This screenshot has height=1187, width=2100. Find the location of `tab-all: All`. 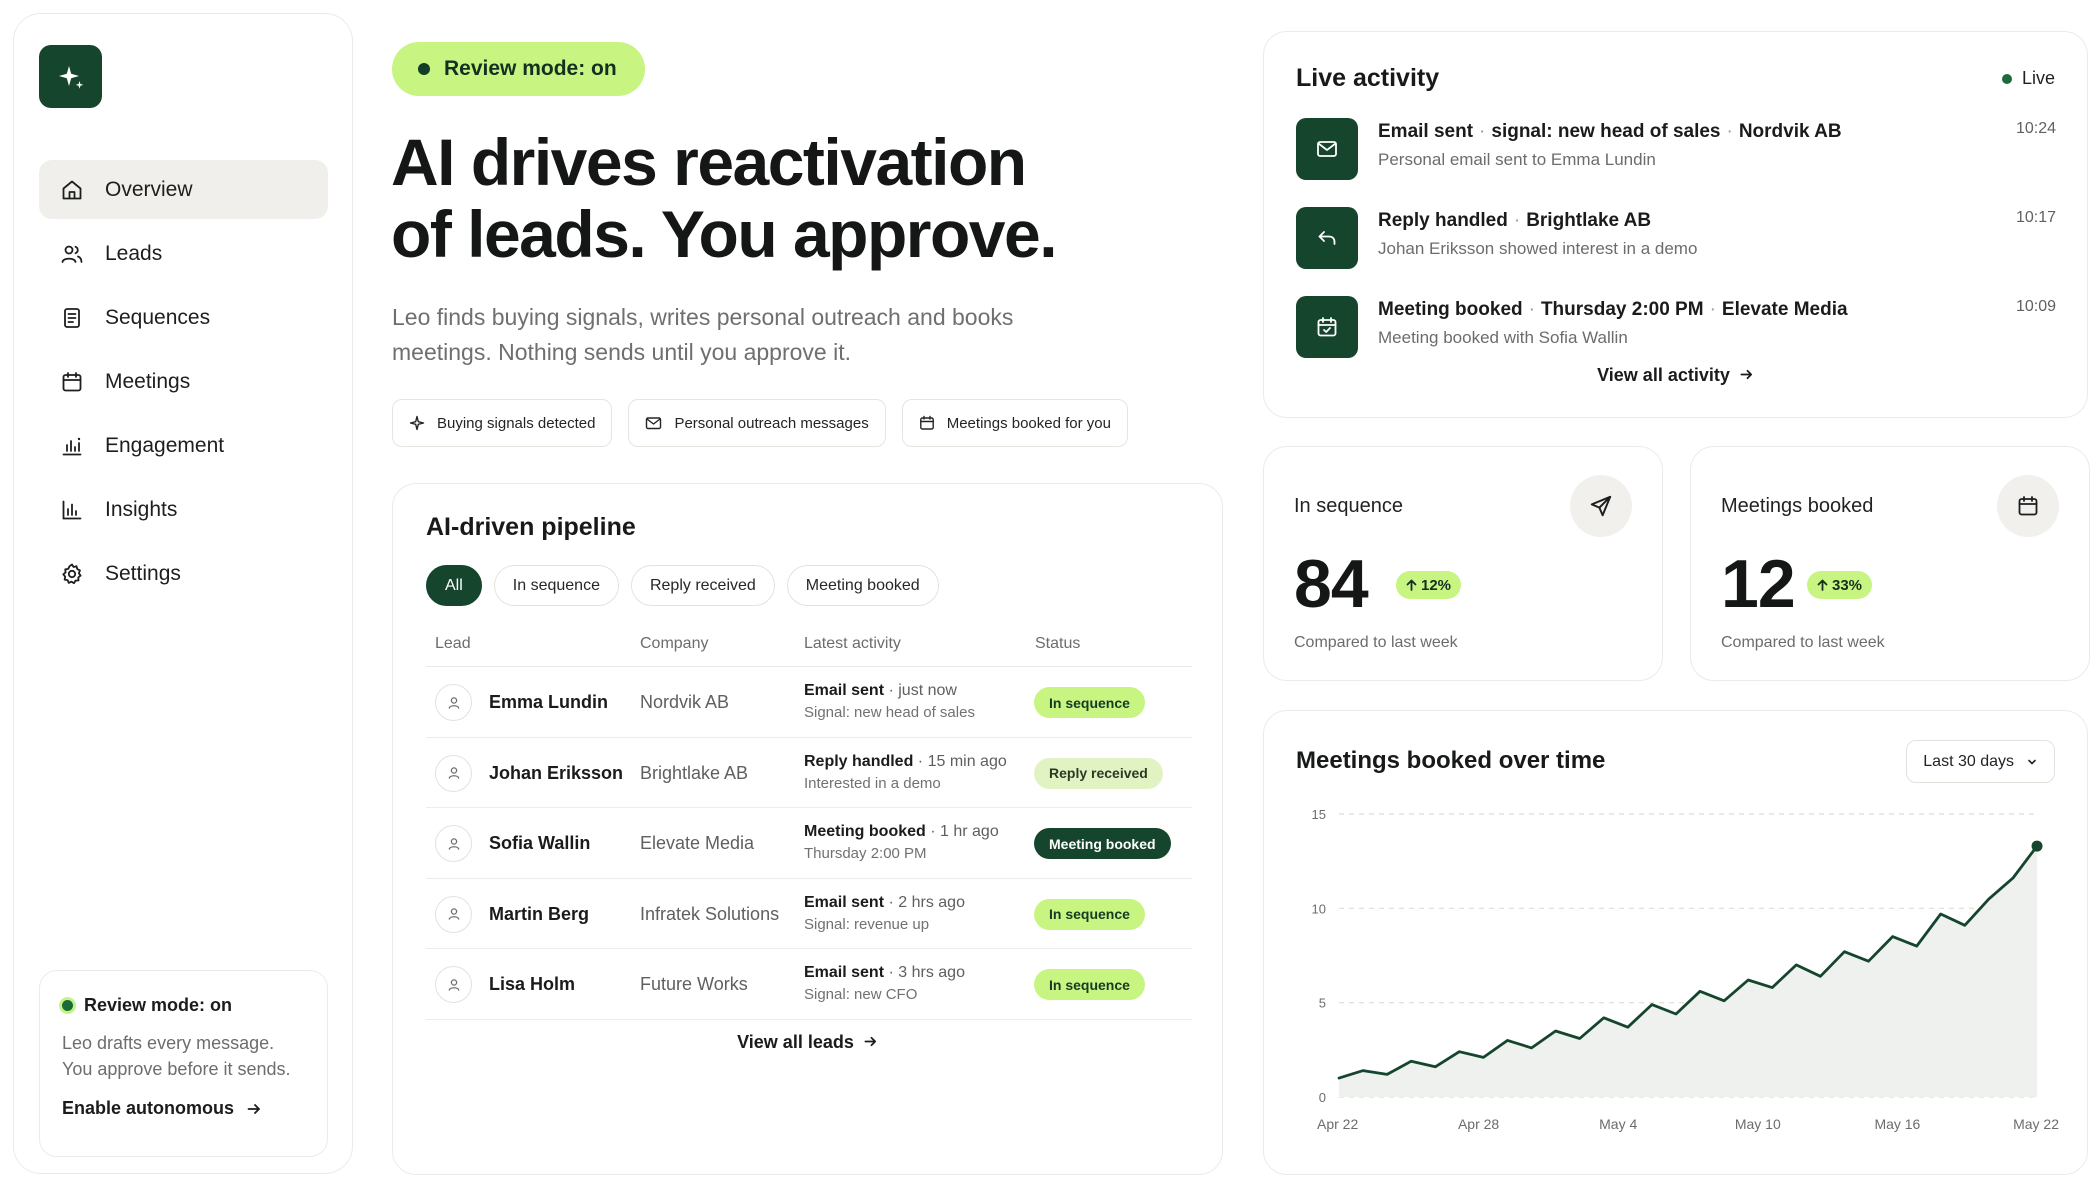

tab-all: All is located at coordinates (454, 585).